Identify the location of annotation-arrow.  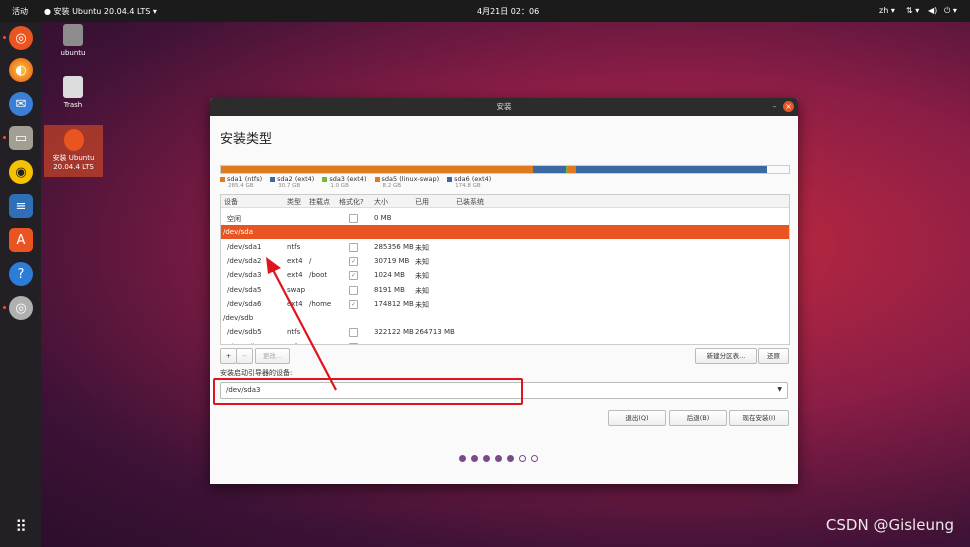
(301, 324).